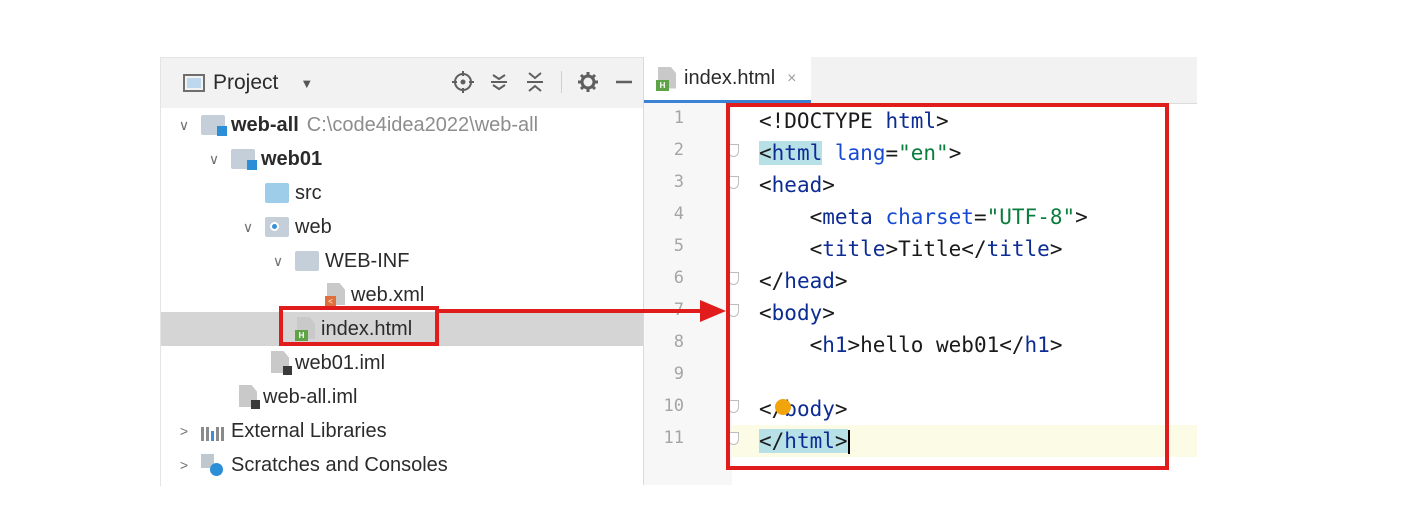 The height and width of the screenshot is (517, 1423). Describe the element at coordinates (402, 193) in the screenshot. I see `tree-node-src: src` at that location.